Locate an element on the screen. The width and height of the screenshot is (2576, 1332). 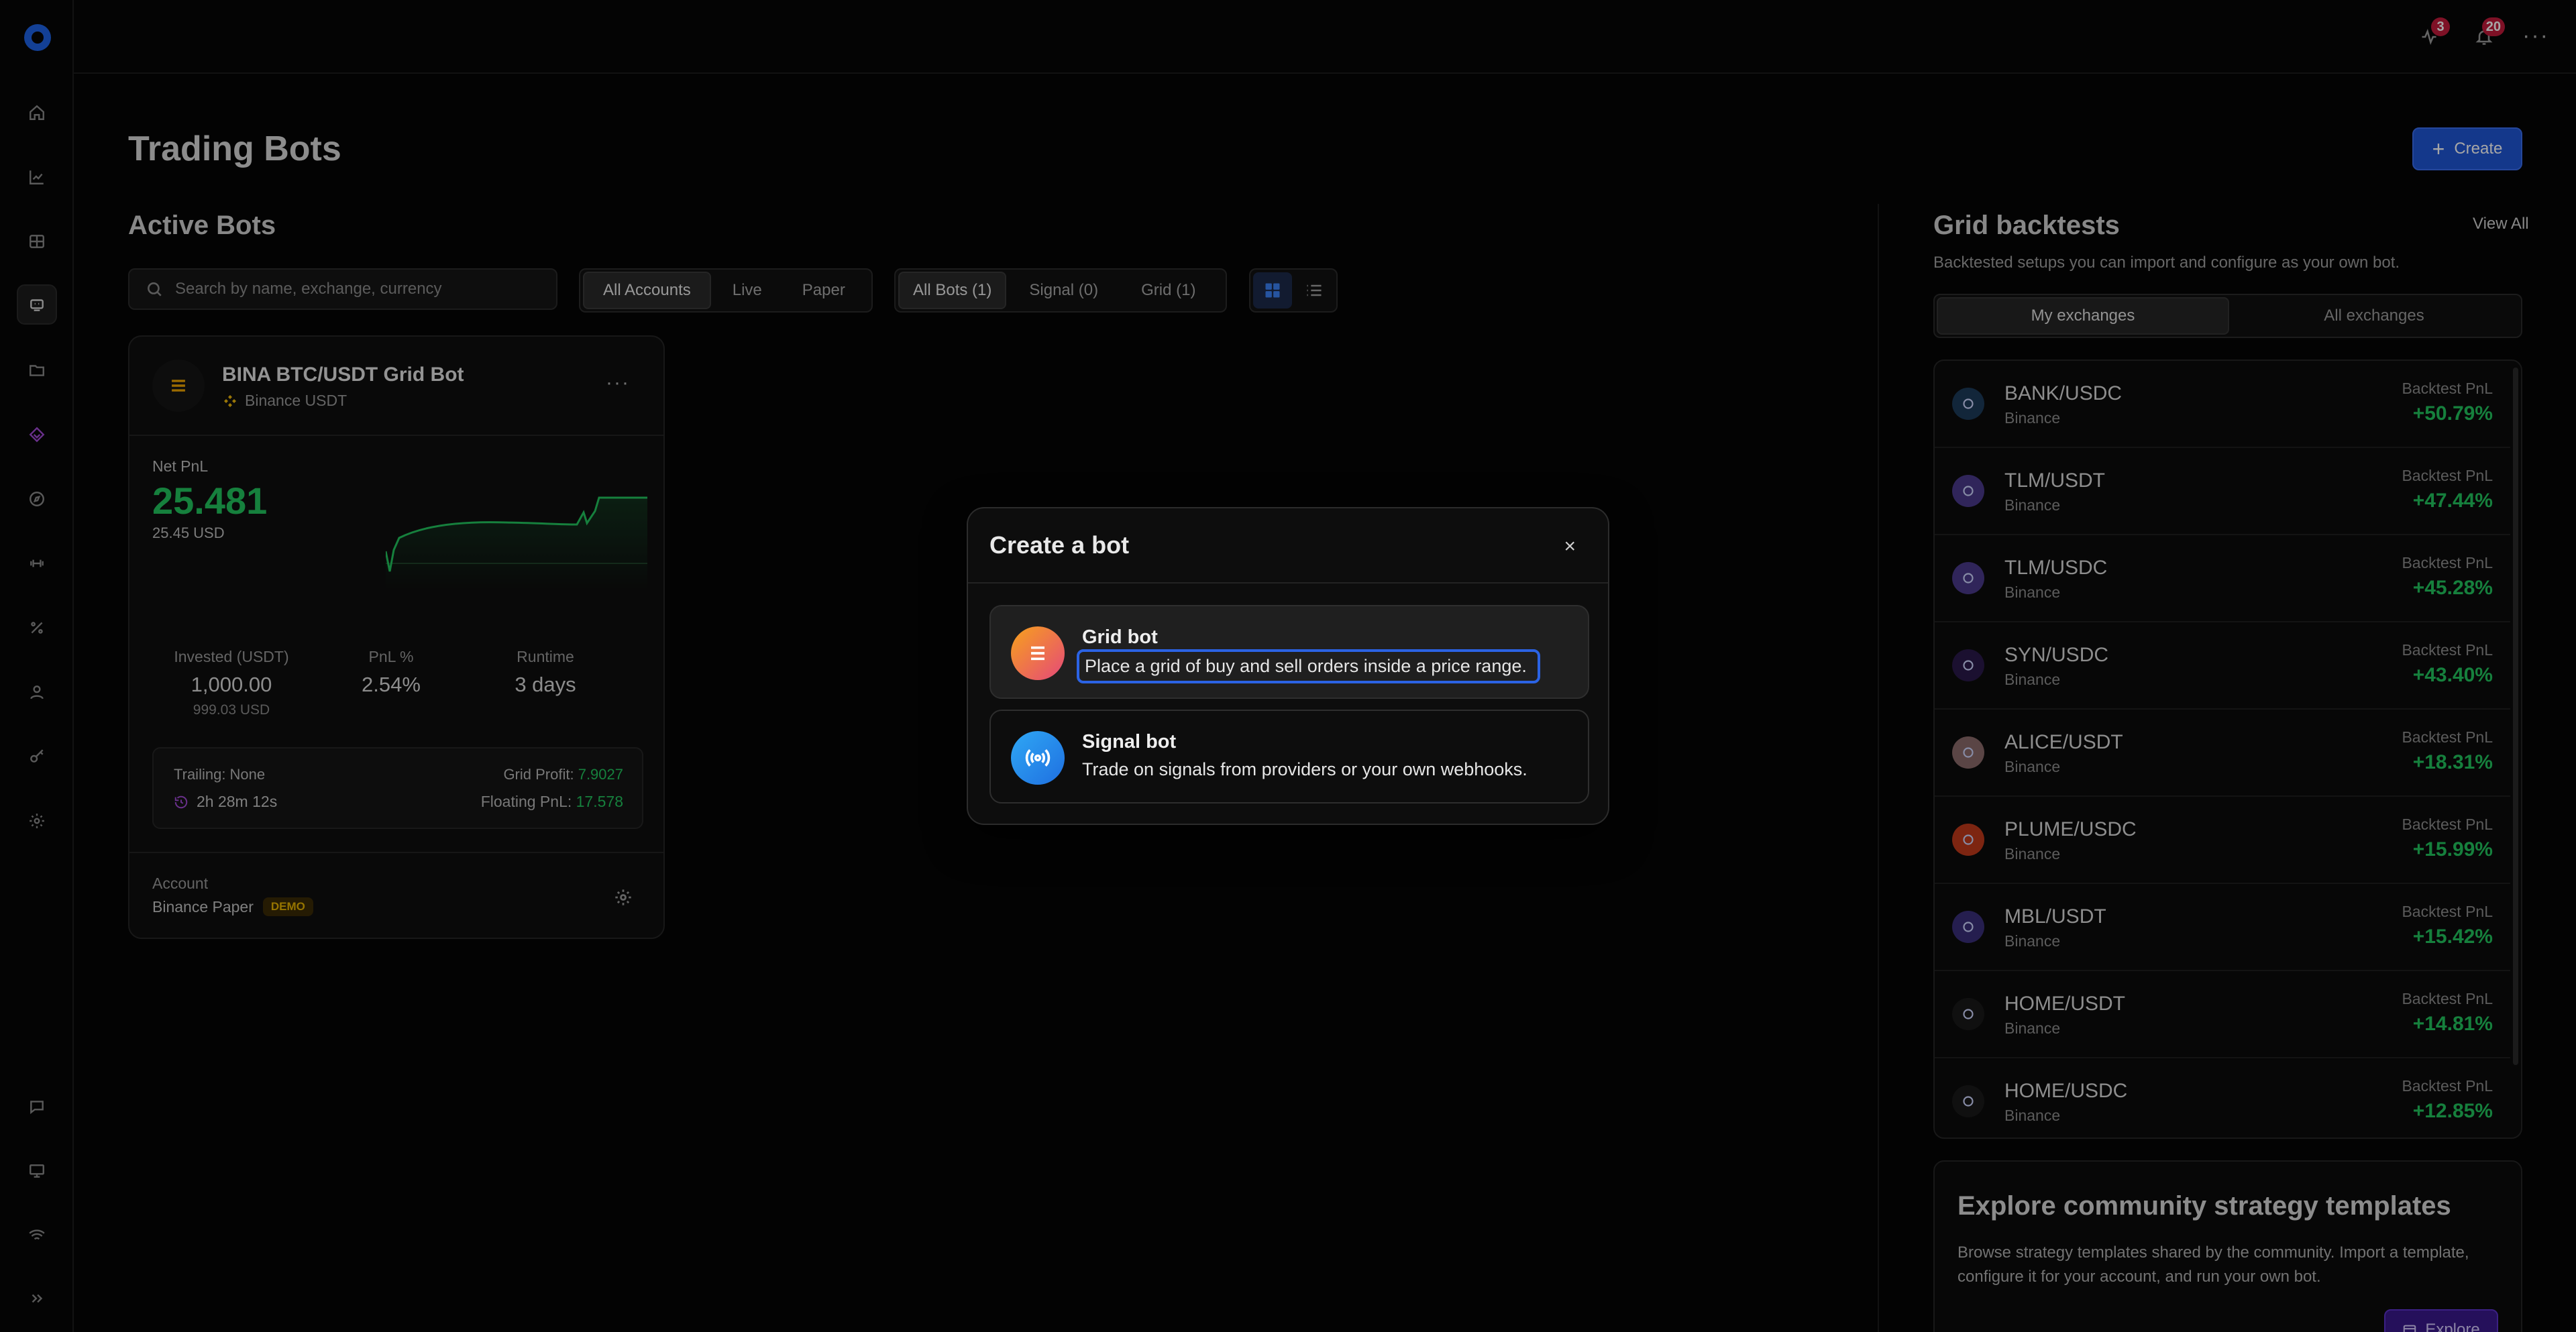
close-icon: × is located at coordinates (1570, 546).